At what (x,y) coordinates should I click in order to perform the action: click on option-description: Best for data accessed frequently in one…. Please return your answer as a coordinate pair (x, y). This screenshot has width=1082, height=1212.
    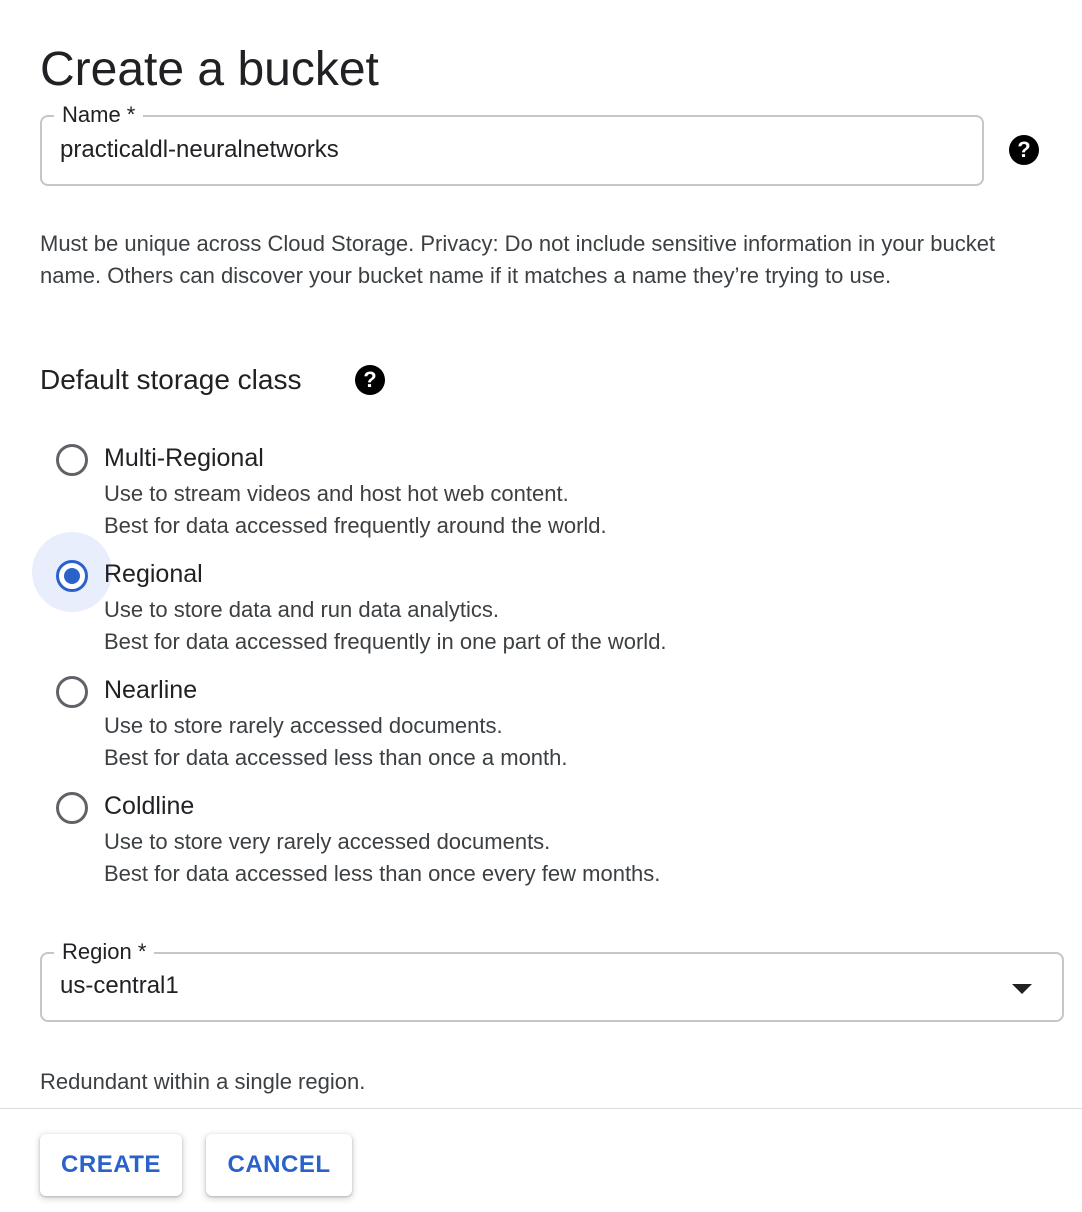
    Looking at the image, I should click on (385, 641).